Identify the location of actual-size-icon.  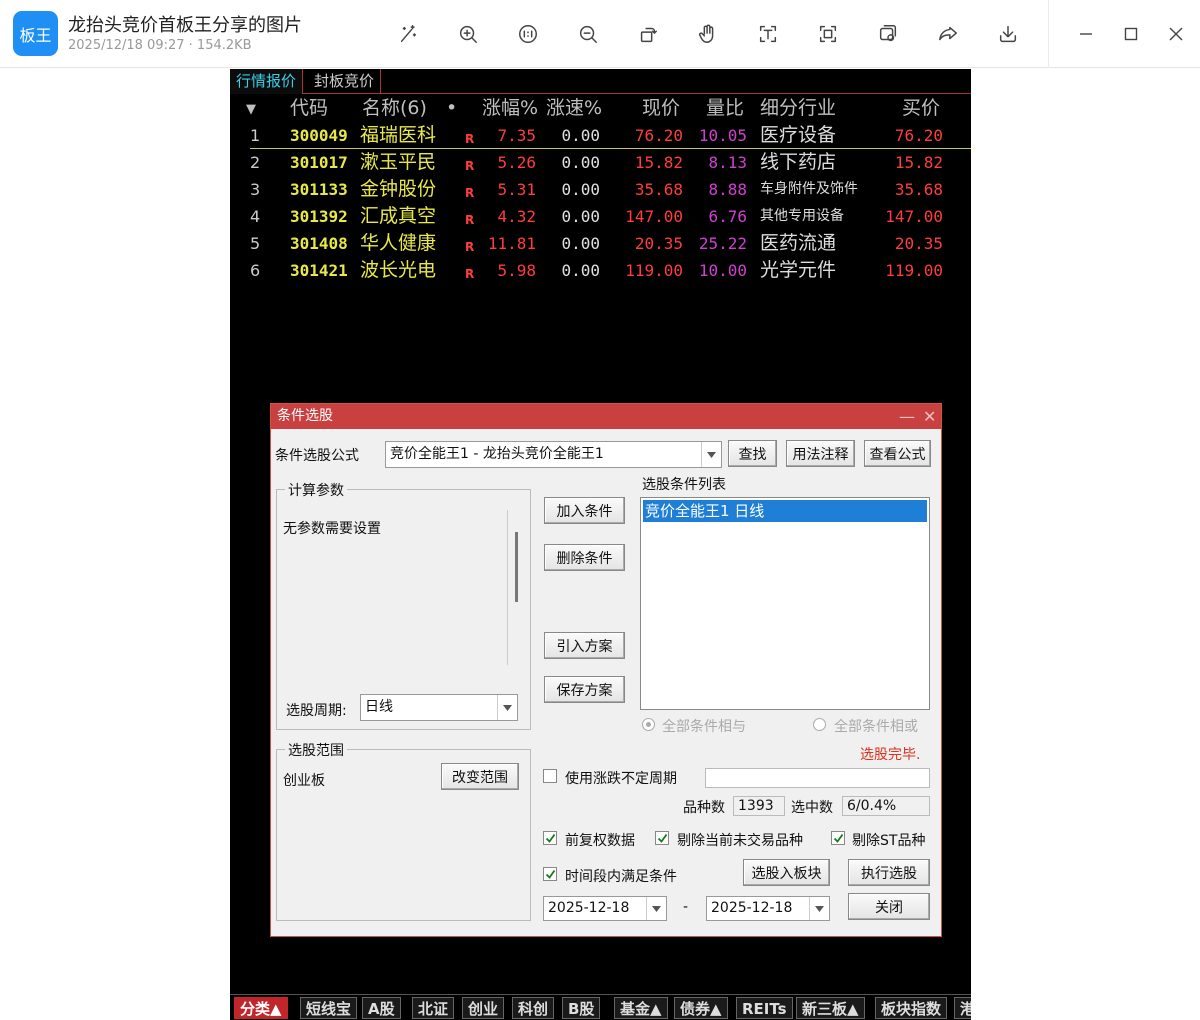
(528, 34).